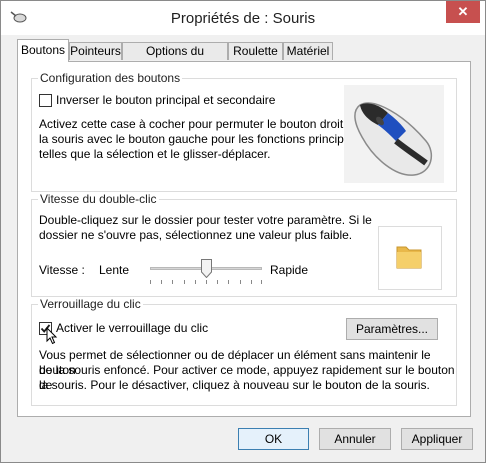 The height and width of the screenshot is (463, 486). Describe the element at coordinates (206, 268) in the screenshot. I see `slider-thumb` at that location.